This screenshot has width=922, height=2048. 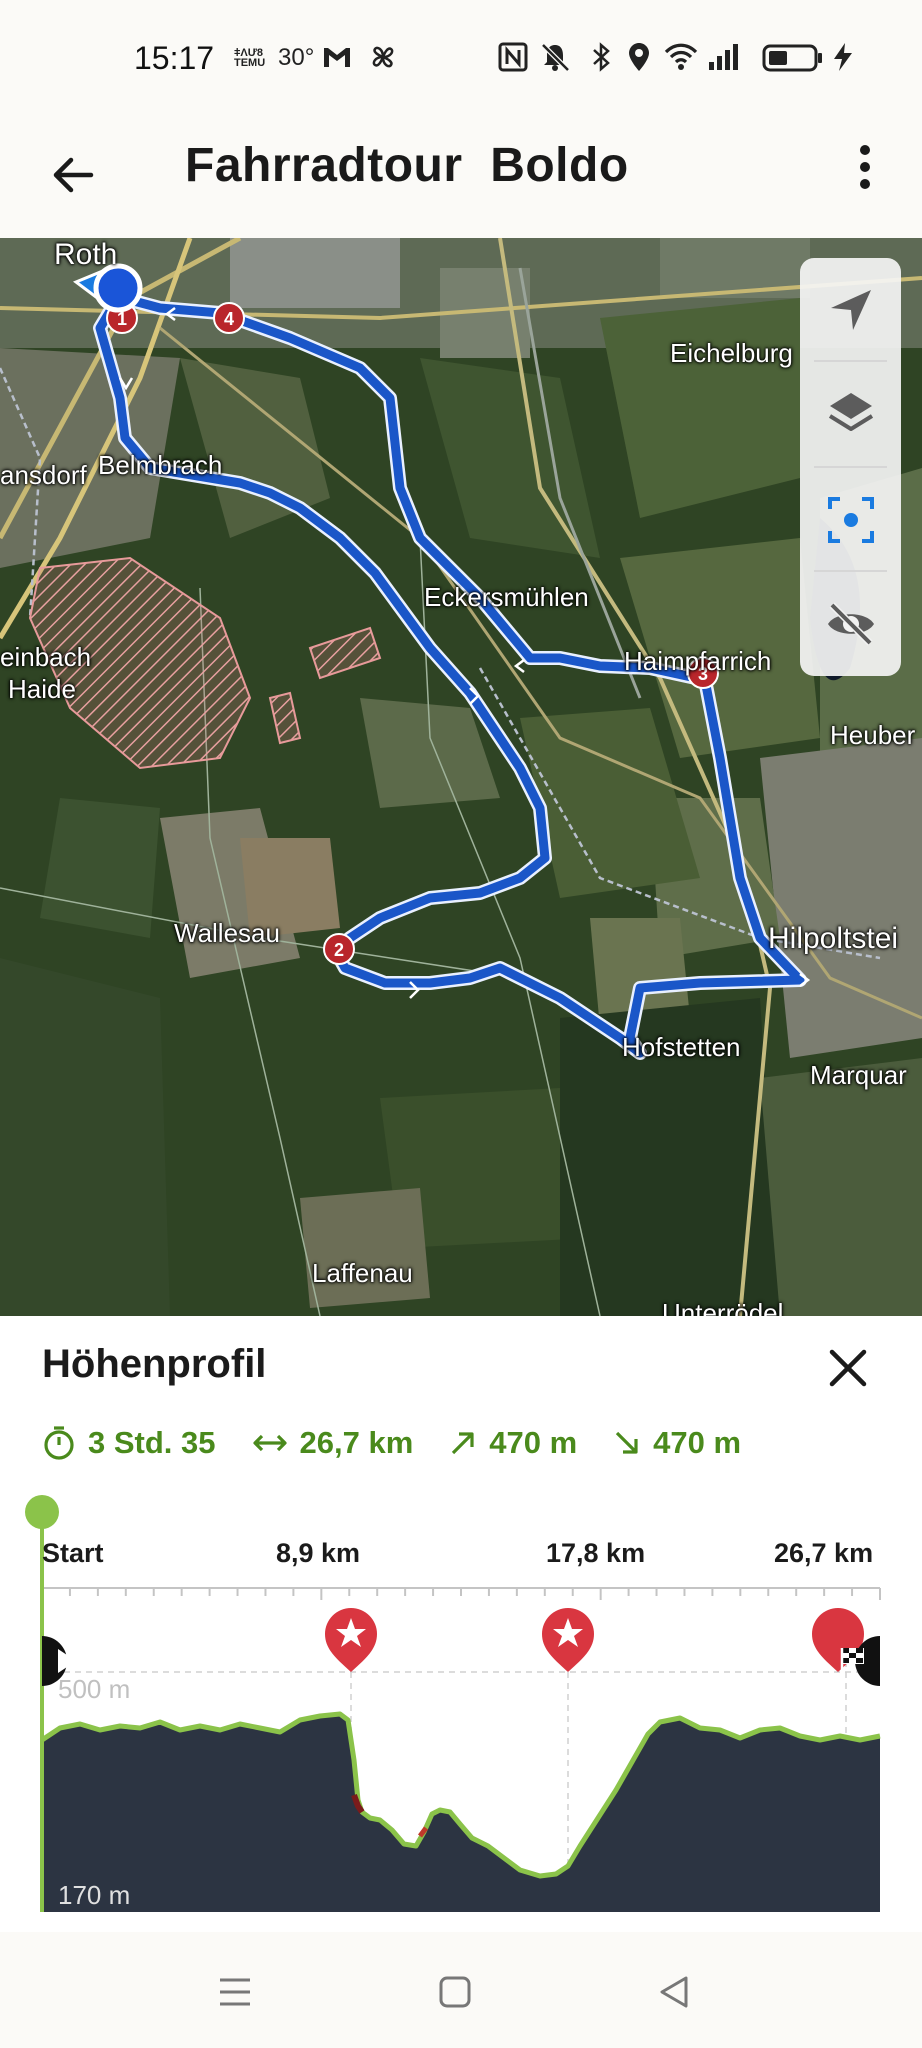 What do you see at coordinates (318, 1553) in the screenshot?
I see `distance-label-1: 8,9 km` at bounding box center [318, 1553].